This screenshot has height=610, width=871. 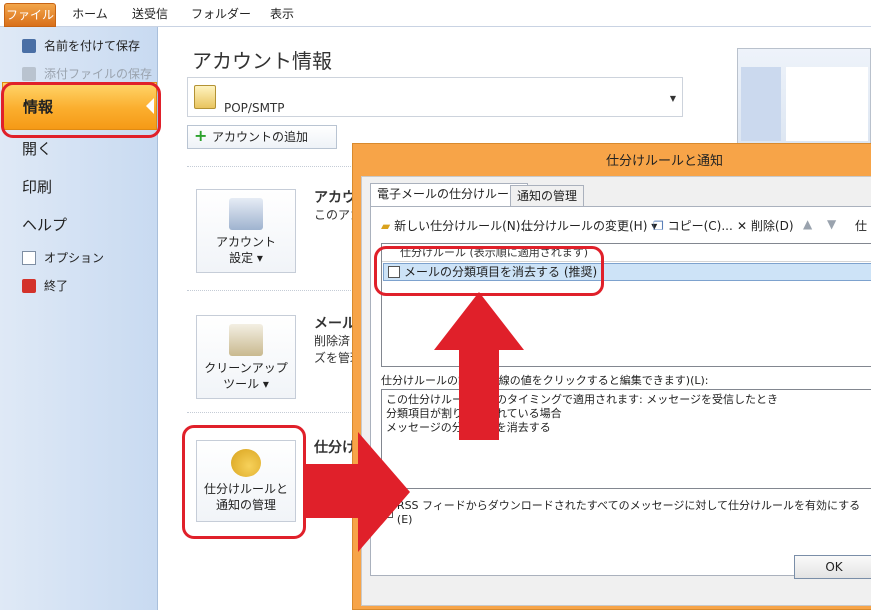 What do you see at coordinates (357, 492) in the screenshot?
I see `arrow-right-icon` at bounding box center [357, 492].